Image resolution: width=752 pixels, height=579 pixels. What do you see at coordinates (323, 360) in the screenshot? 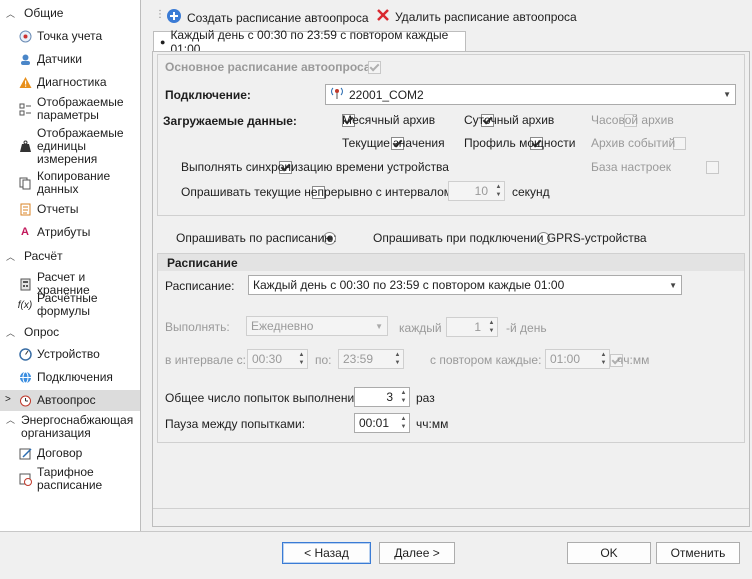
I see `to-label: по:` at bounding box center [323, 360].